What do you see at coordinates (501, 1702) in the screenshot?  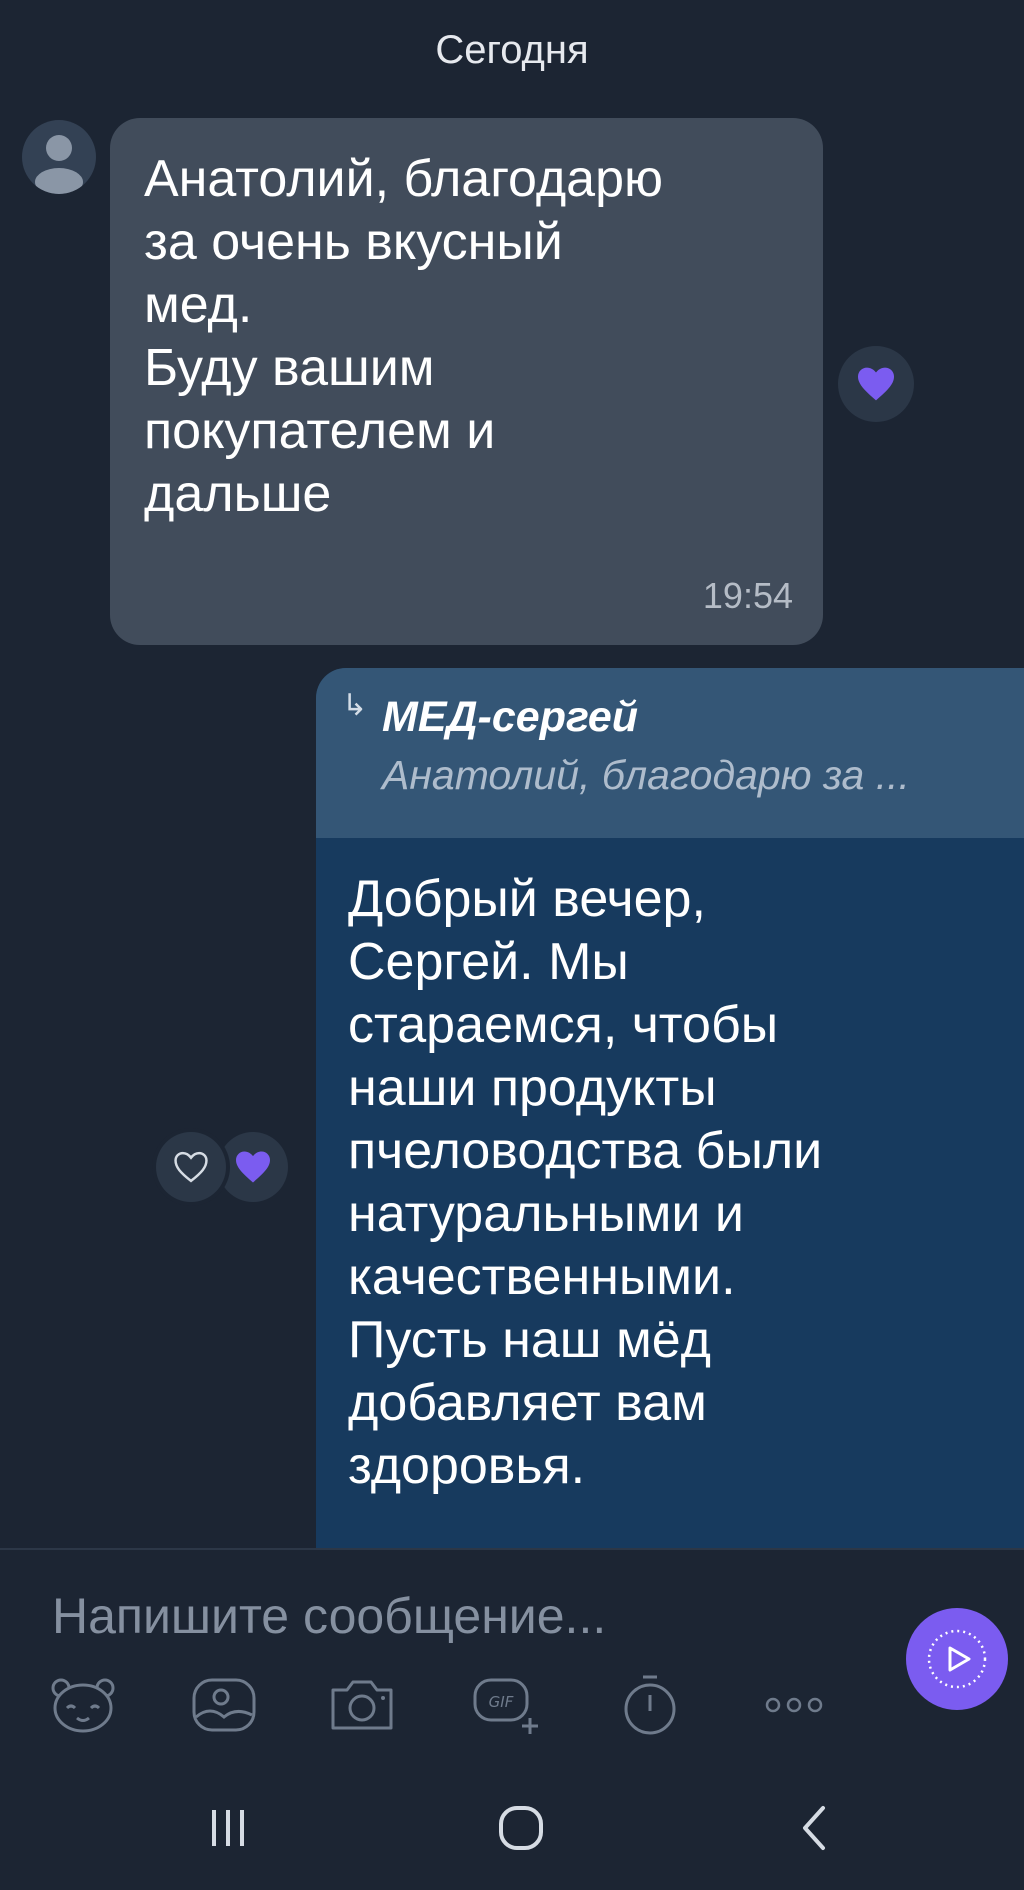 I see `svg-text: GIF` at bounding box center [501, 1702].